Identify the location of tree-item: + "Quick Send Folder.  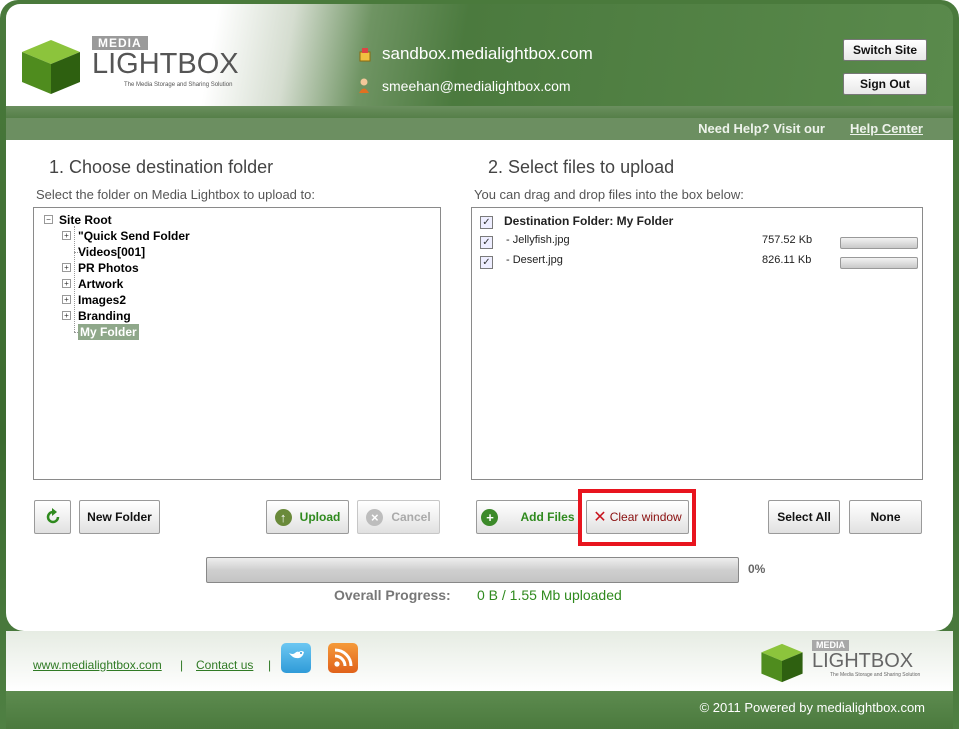
(142, 236).